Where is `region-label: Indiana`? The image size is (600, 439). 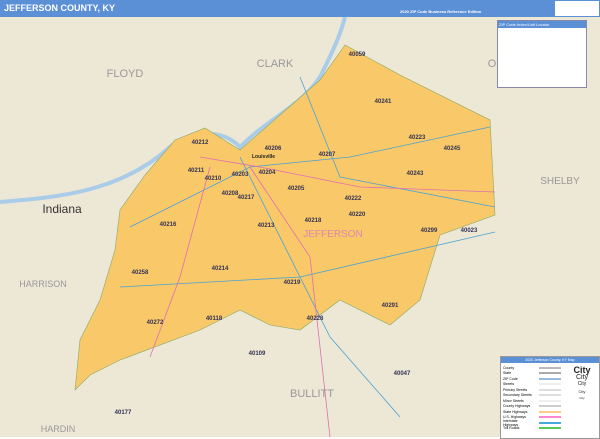 region-label: Indiana is located at coordinates (62, 209).